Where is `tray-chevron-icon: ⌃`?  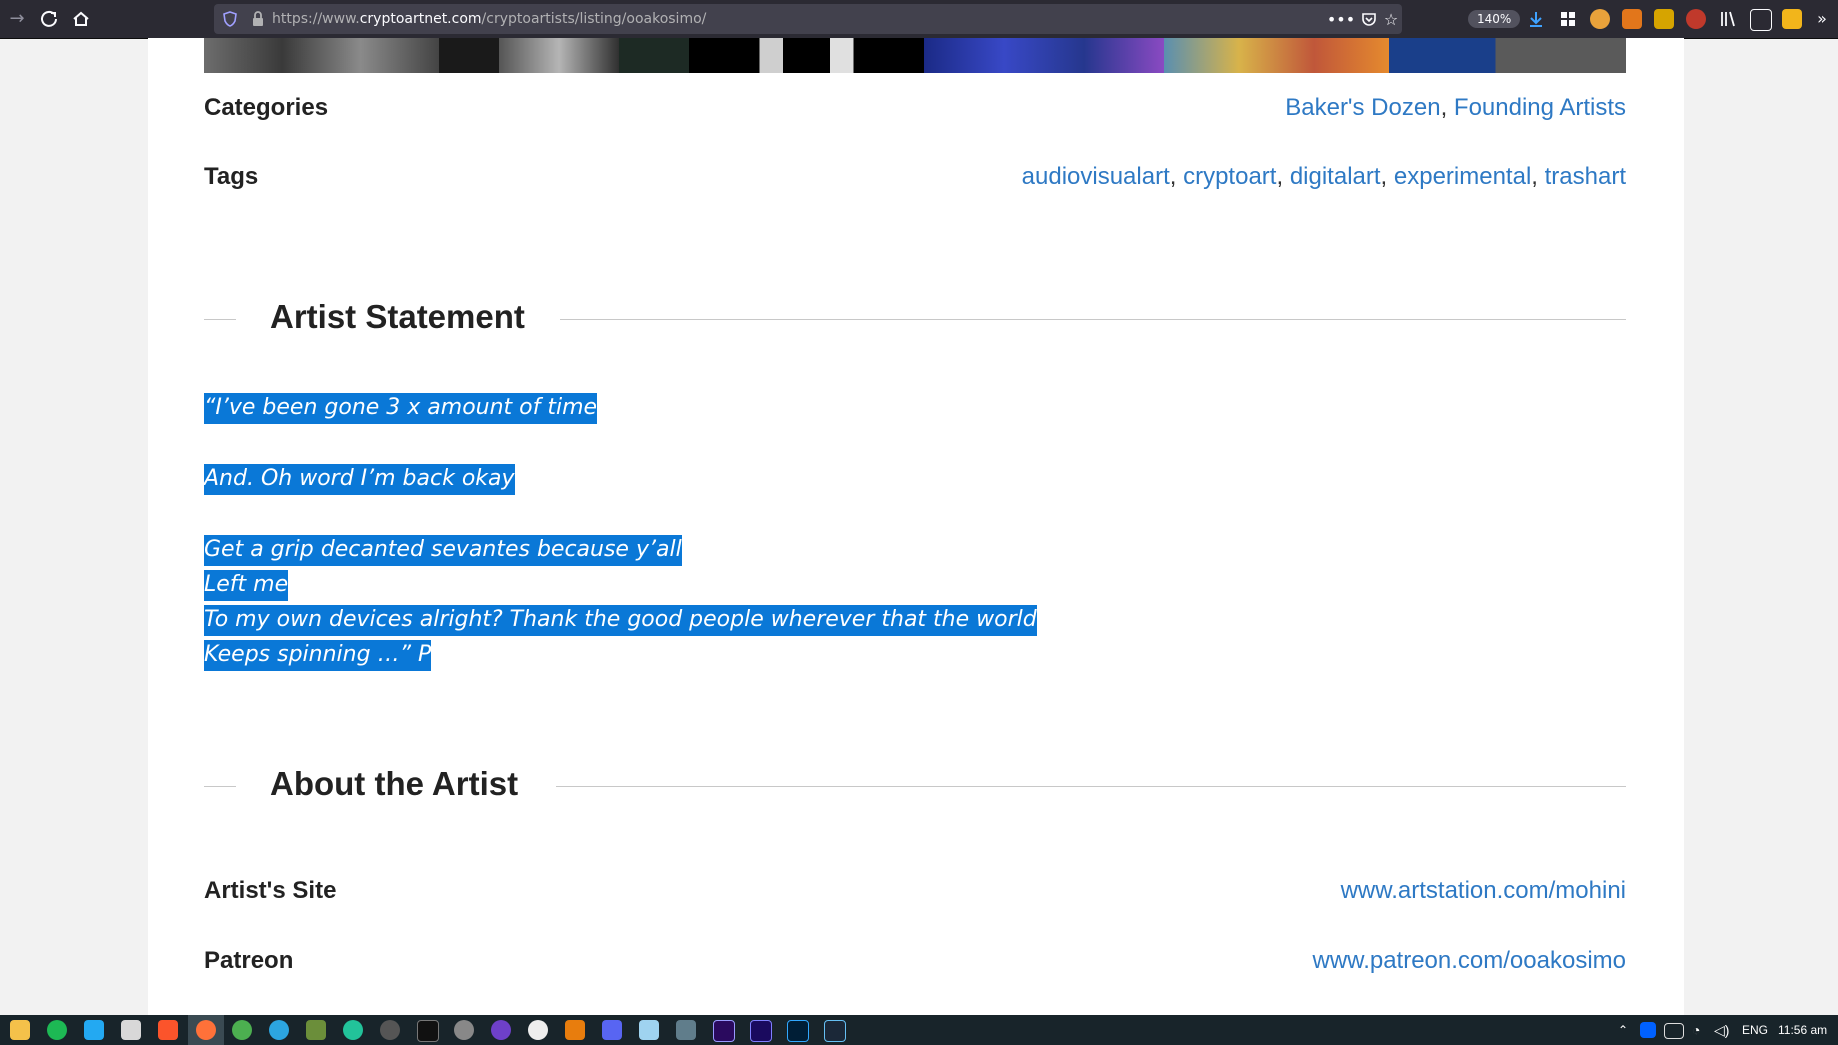
tray-chevron-icon: ⌃ is located at coordinates (1623, 1030).